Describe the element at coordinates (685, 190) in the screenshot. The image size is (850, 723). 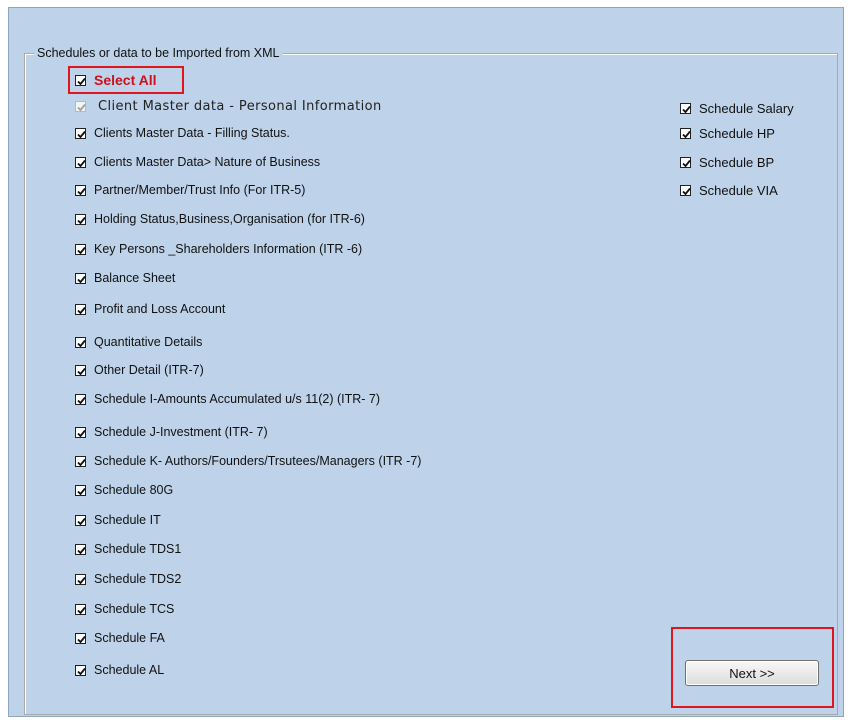
I see `checkbox-schedule-via` at that location.